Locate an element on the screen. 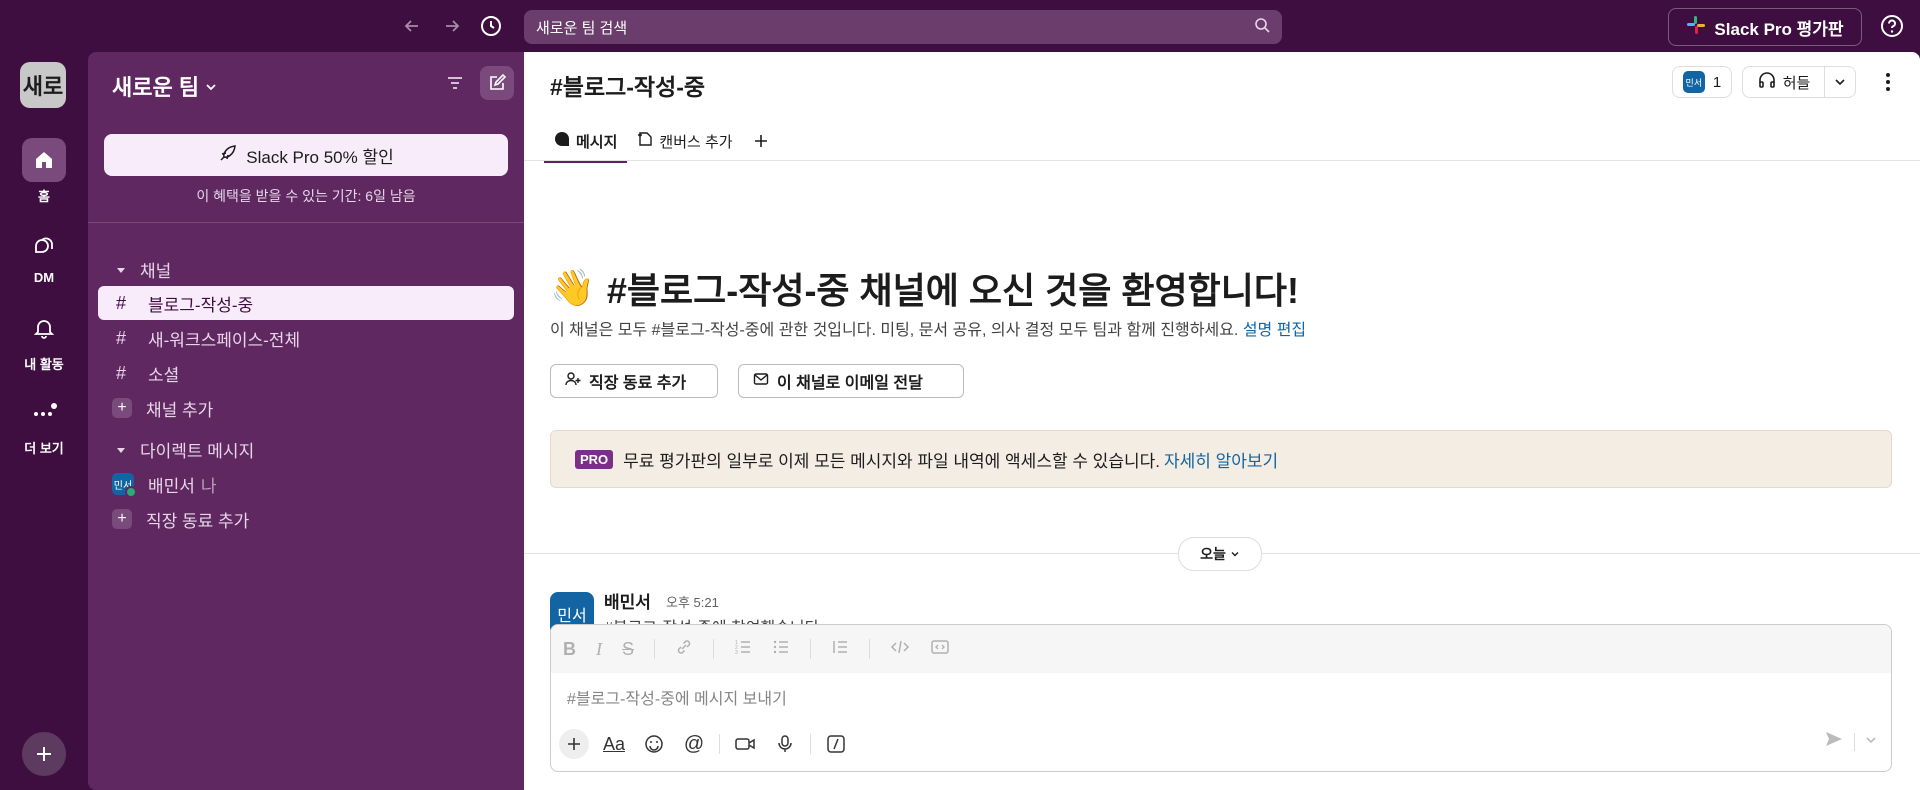 This screenshot has height=790, width=1920. rail-item-more: 더 보기 is located at coordinates (44, 423).